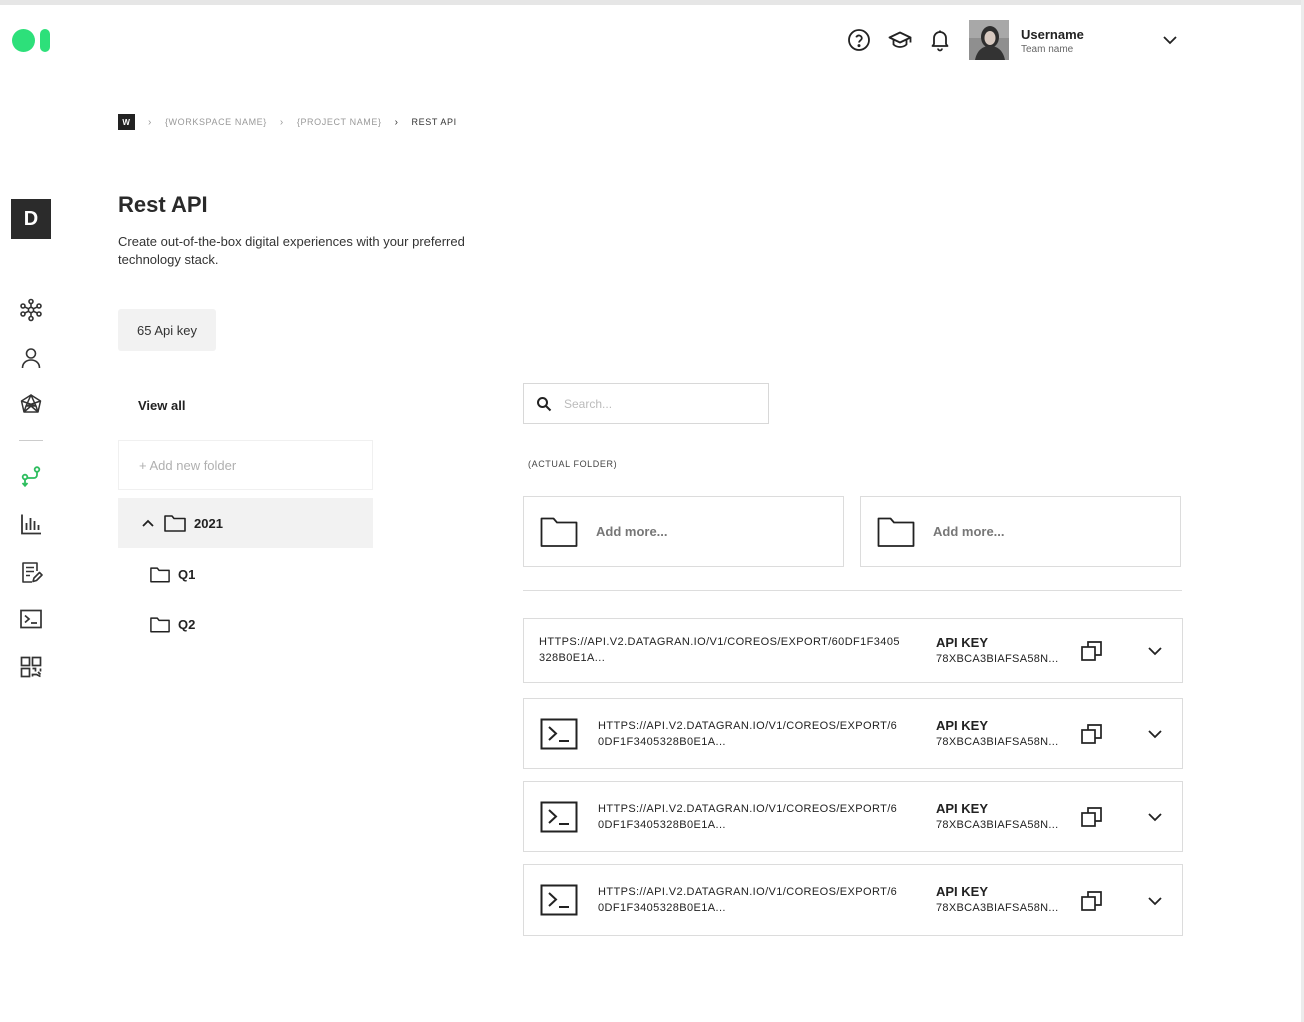 This screenshot has width=1304, height=1022. I want to click on search-input, so click(654, 403).